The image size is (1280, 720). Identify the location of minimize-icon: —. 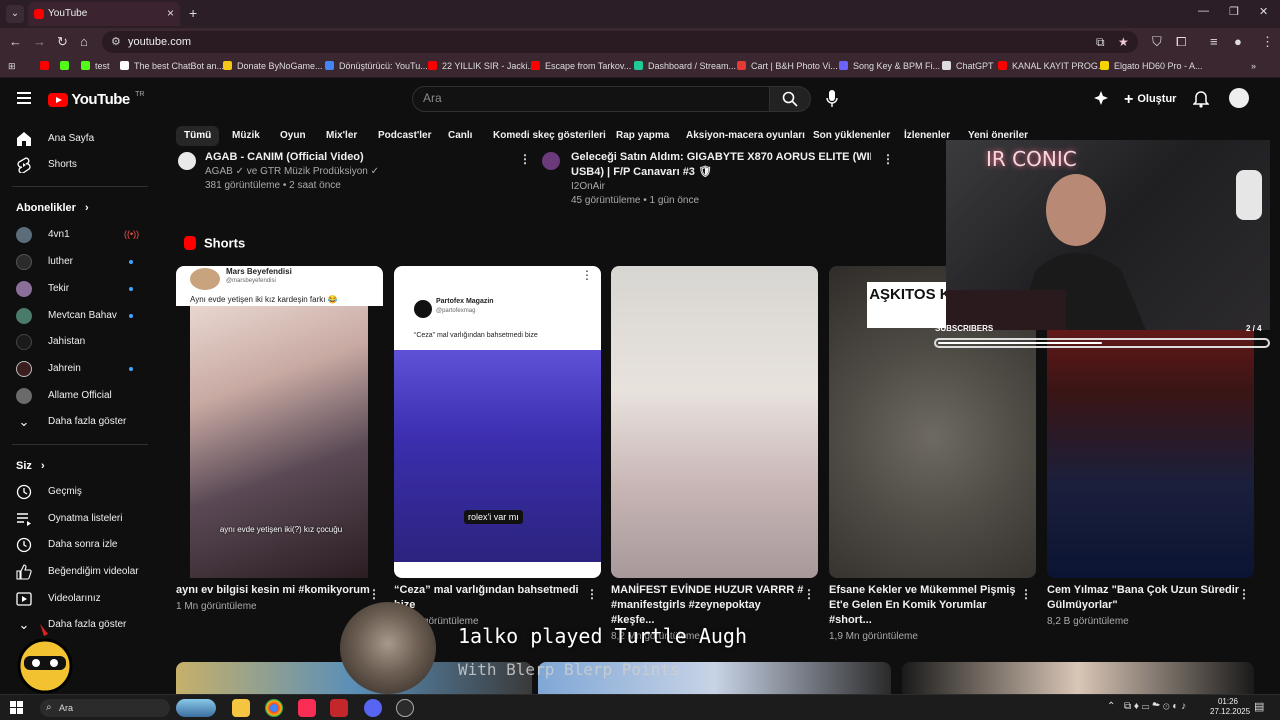
(1203, 11).